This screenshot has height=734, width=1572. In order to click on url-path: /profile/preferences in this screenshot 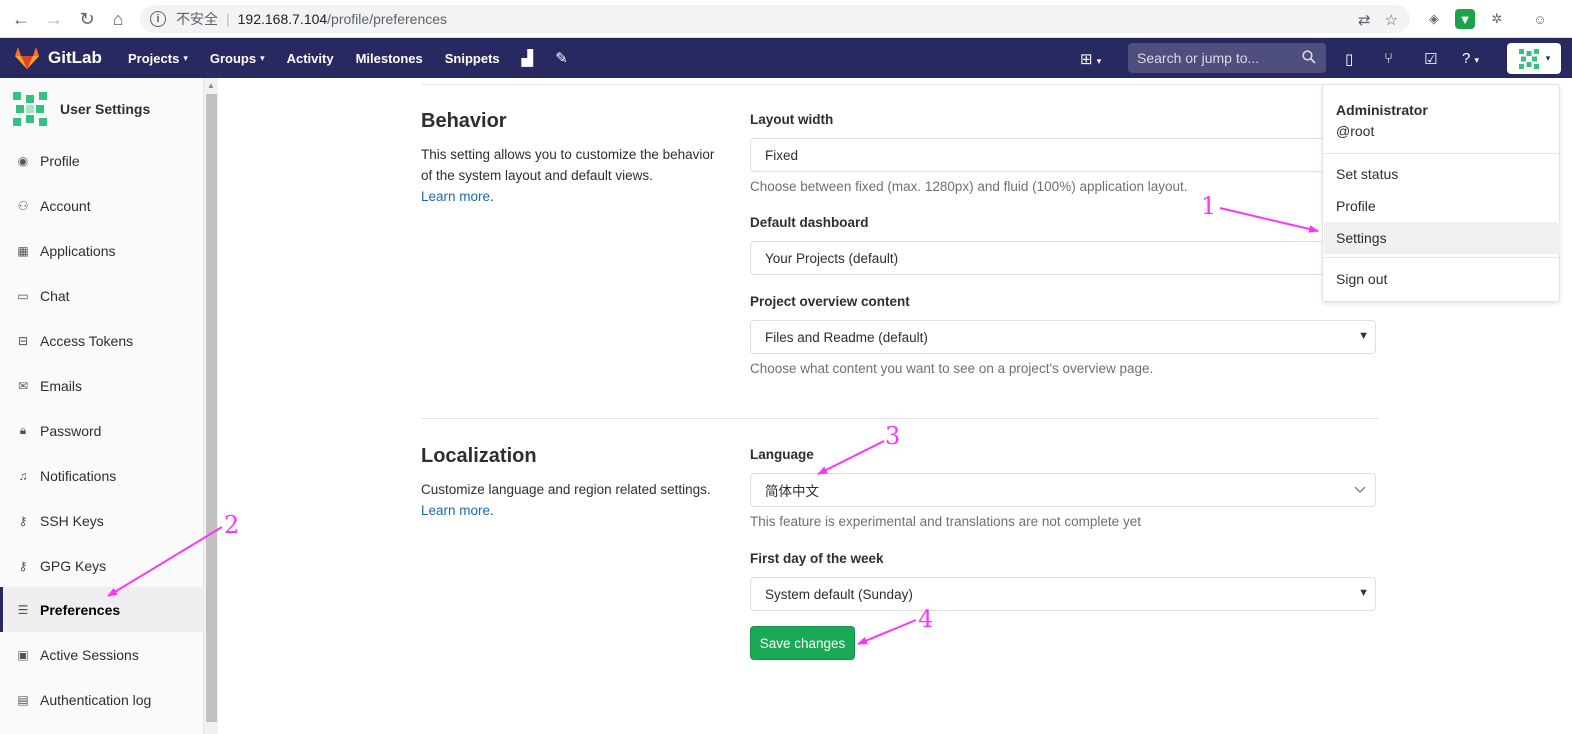, I will do `click(387, 19)`.